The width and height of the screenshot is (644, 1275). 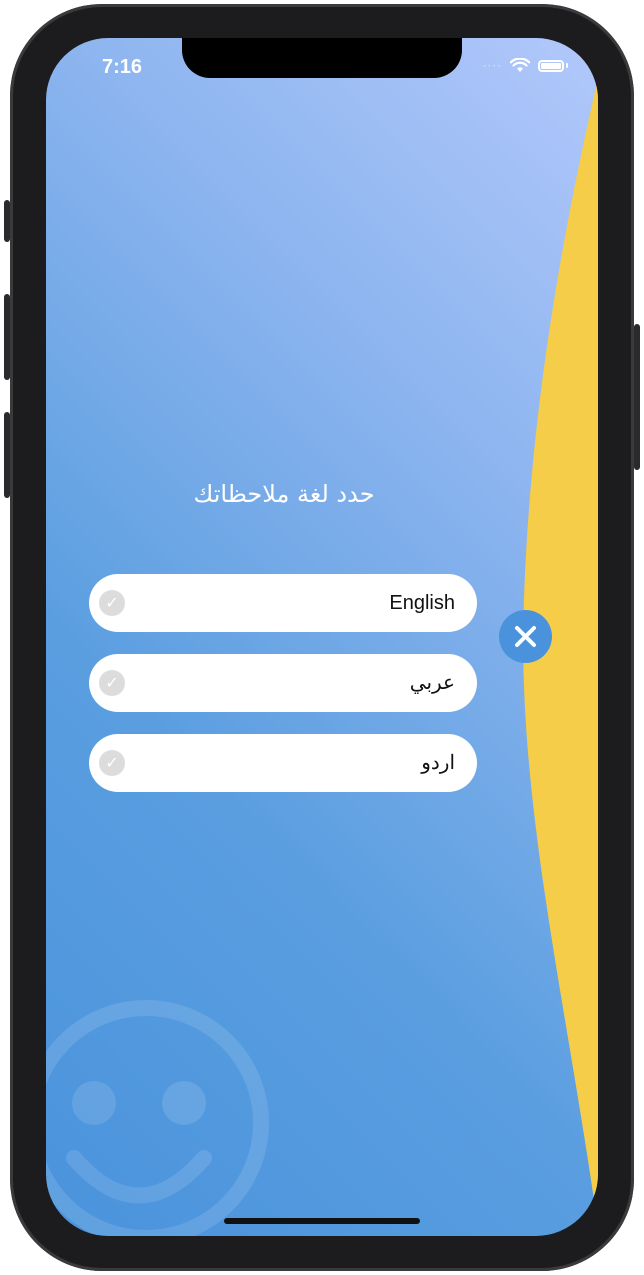 I want to click on volume-up-button, so click(x=7, y=337).